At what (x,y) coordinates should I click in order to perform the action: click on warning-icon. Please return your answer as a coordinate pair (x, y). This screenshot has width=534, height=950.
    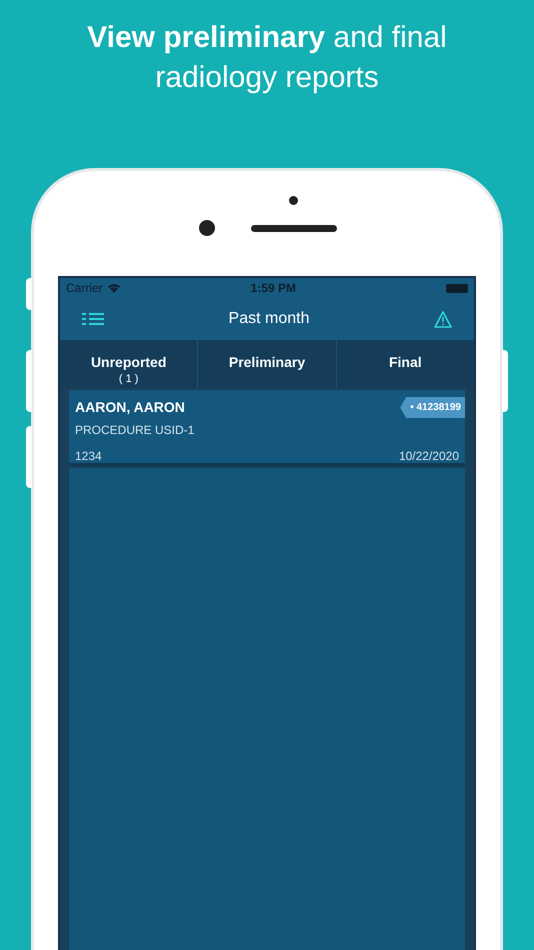
    Looking at the image, I should click on (443, 319).